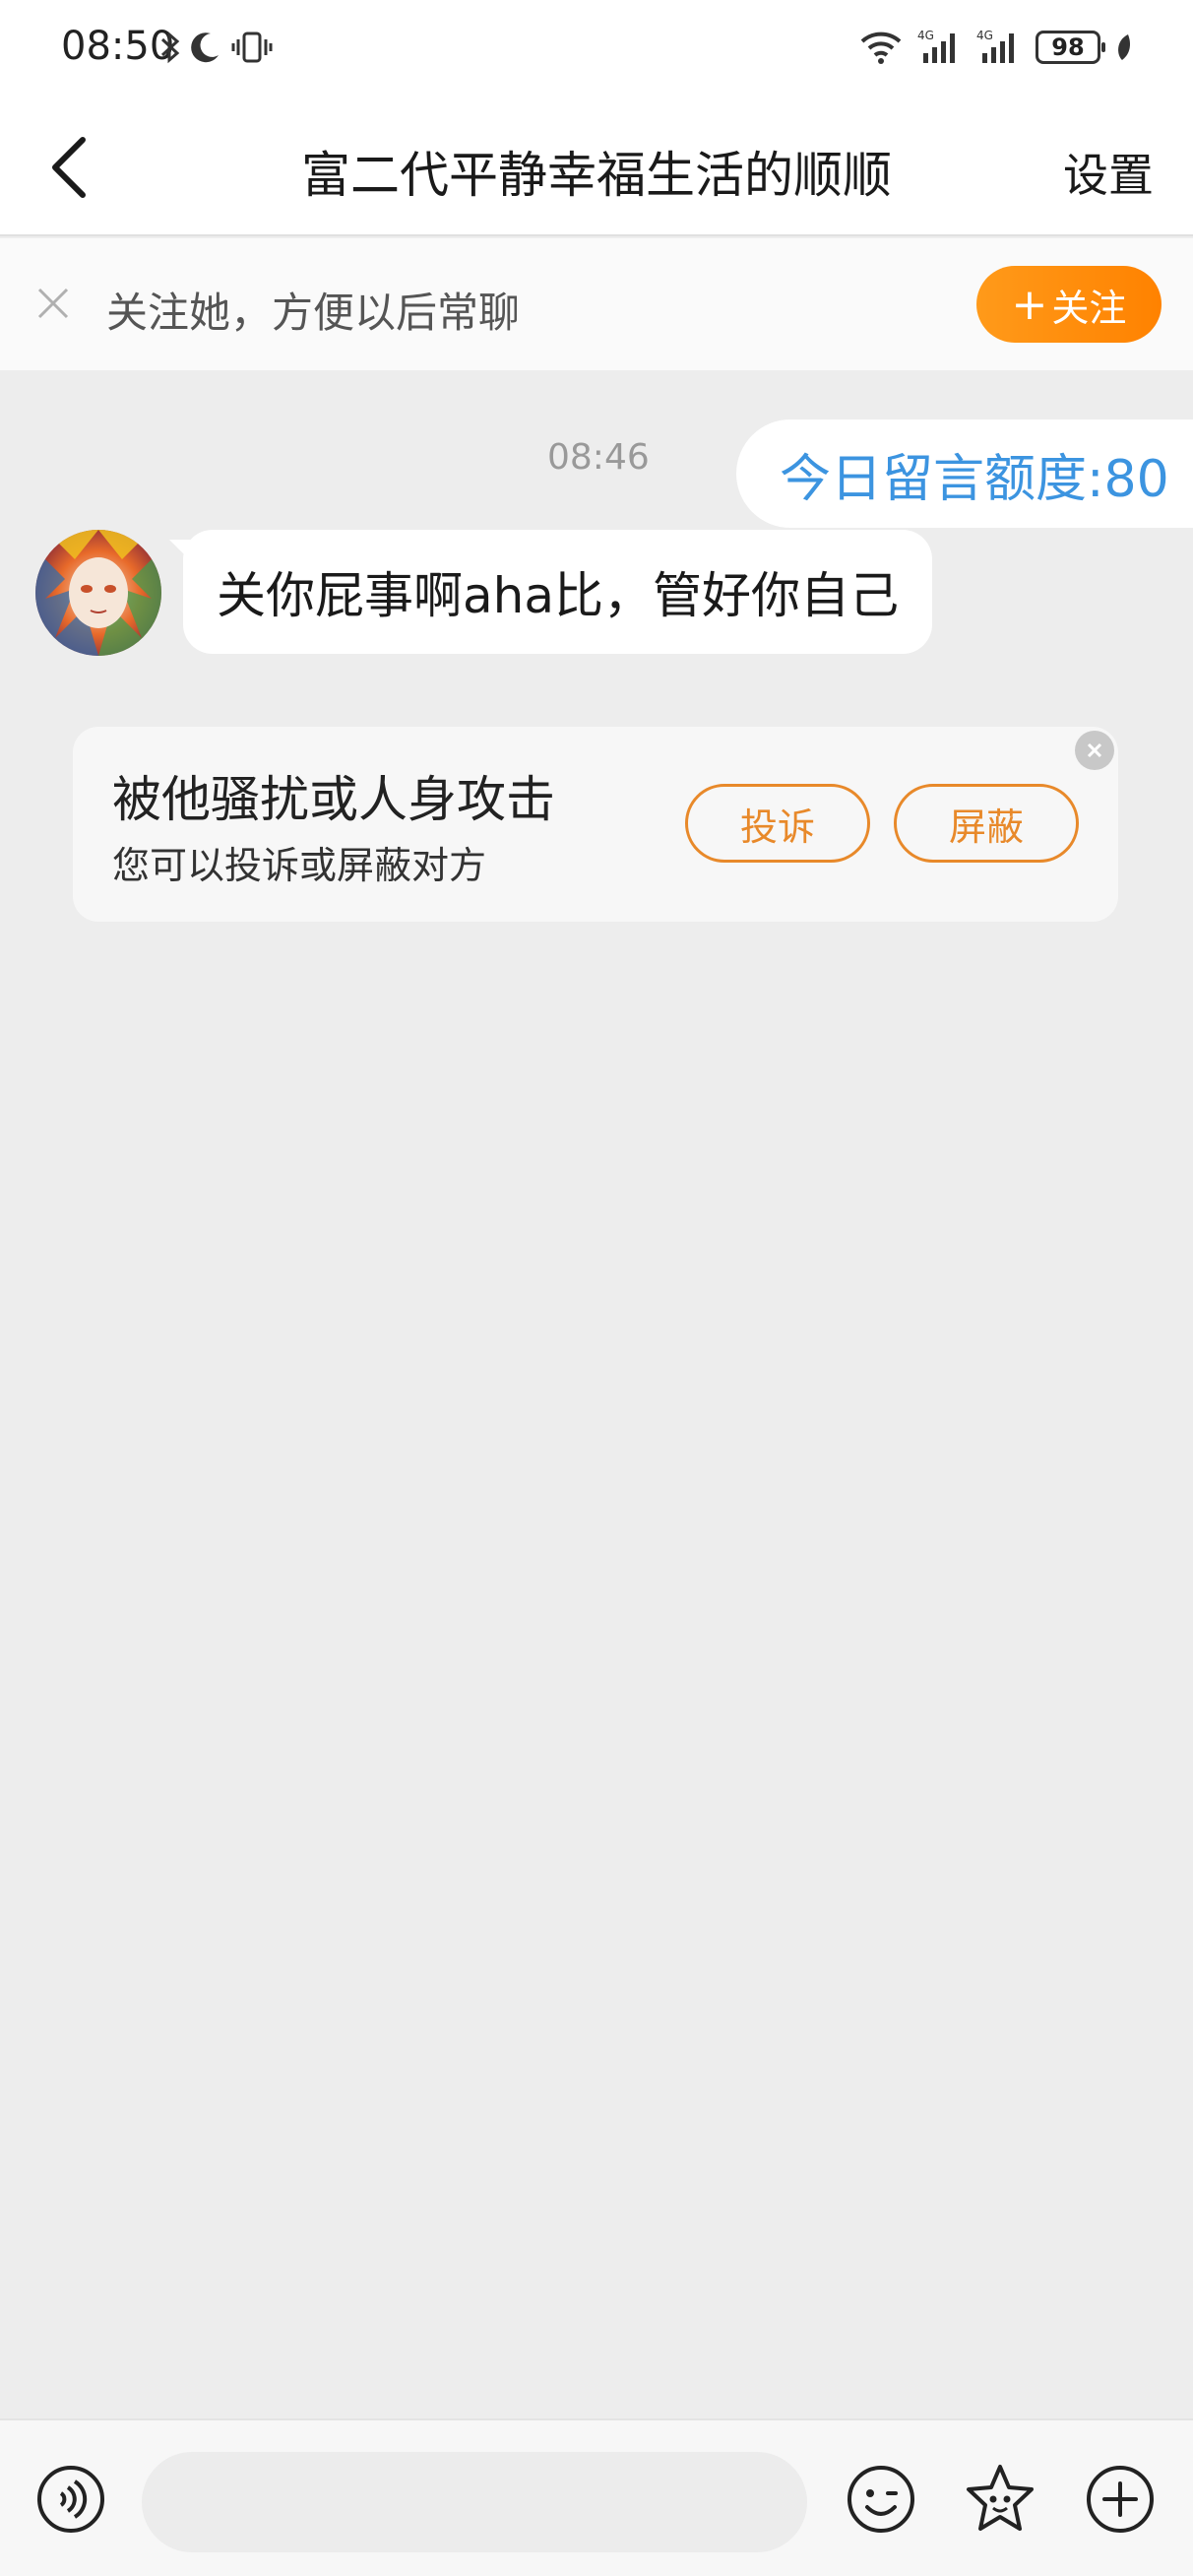  I want to click on battery-icon: 98, so click(1070, 47).